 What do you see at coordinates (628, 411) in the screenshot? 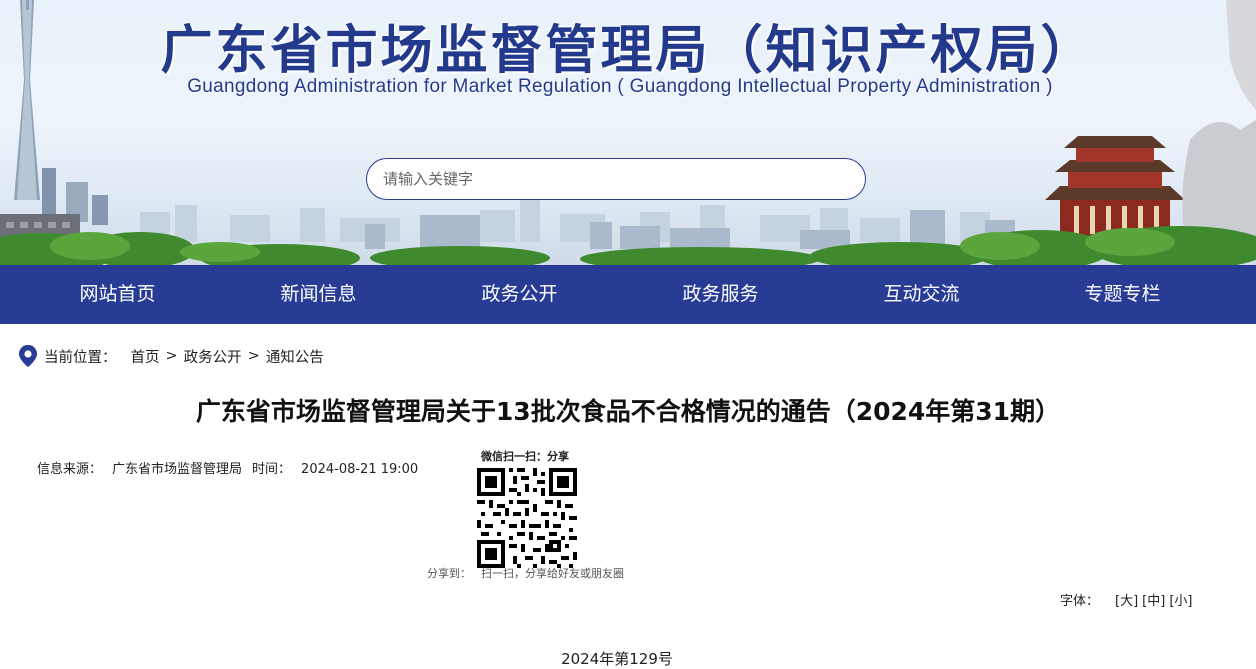
I see `article-title: 广东省市场监督管理局关于13批次食品不合格情况的通告（2024年第31期）` at bounding box center [628, 411].